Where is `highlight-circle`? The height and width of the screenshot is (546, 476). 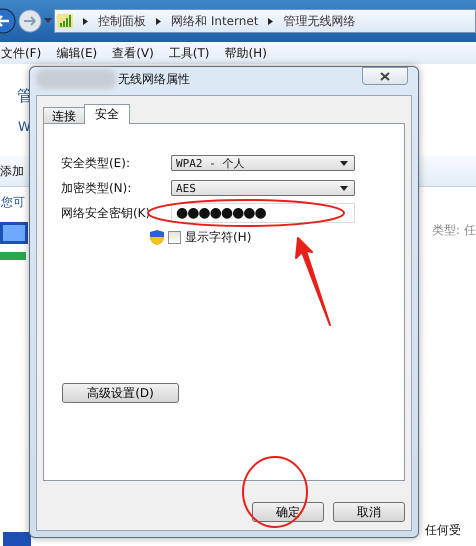
highlight-circle is located at coordinates (275, 492).